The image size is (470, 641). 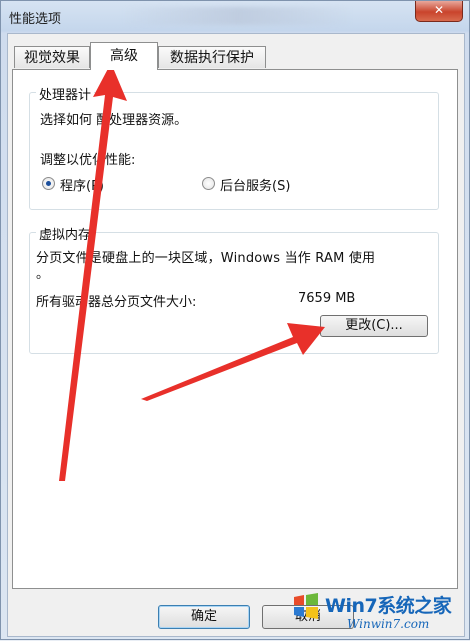 What do you see at coordinates (114, 120) in the screenshot?
I see `processor-description: 选择如何 配处理器资源。` at bounding box center [114, 120].